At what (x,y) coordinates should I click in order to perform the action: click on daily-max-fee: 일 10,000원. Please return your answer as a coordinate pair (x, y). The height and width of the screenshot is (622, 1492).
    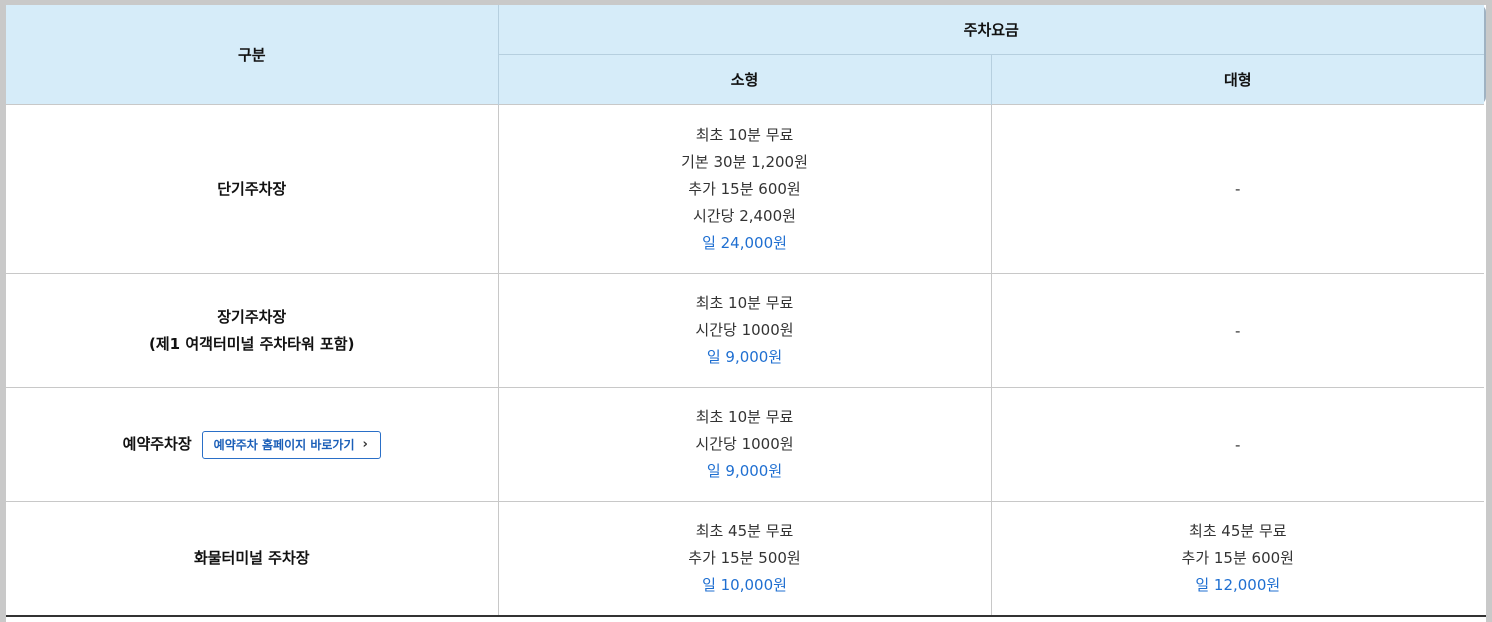
    Looking at the image, I should click on (744, 585).